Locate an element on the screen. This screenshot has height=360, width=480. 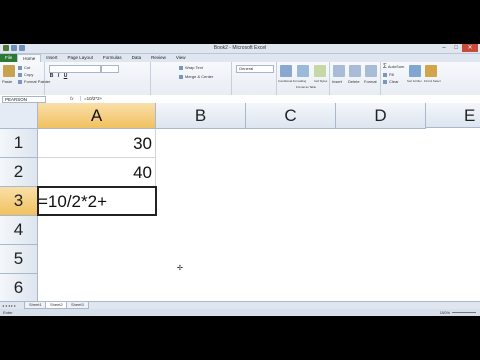
status-bar: Enter 100% is located at coordinates (240, 312).